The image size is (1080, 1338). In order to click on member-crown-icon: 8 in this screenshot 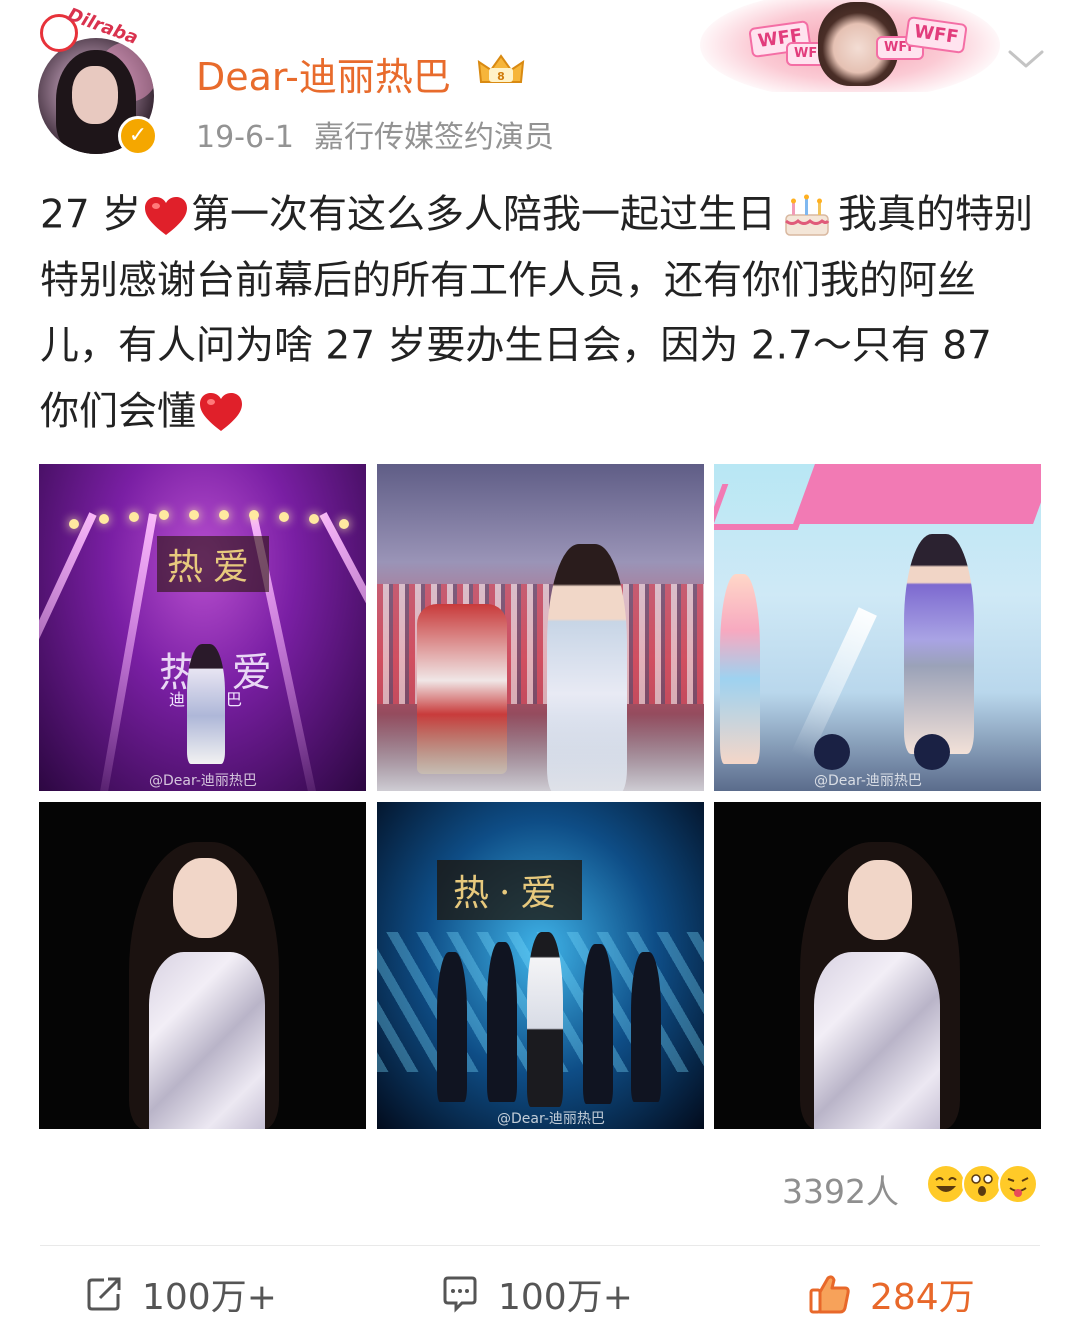, I will do `click(501, 70)`.